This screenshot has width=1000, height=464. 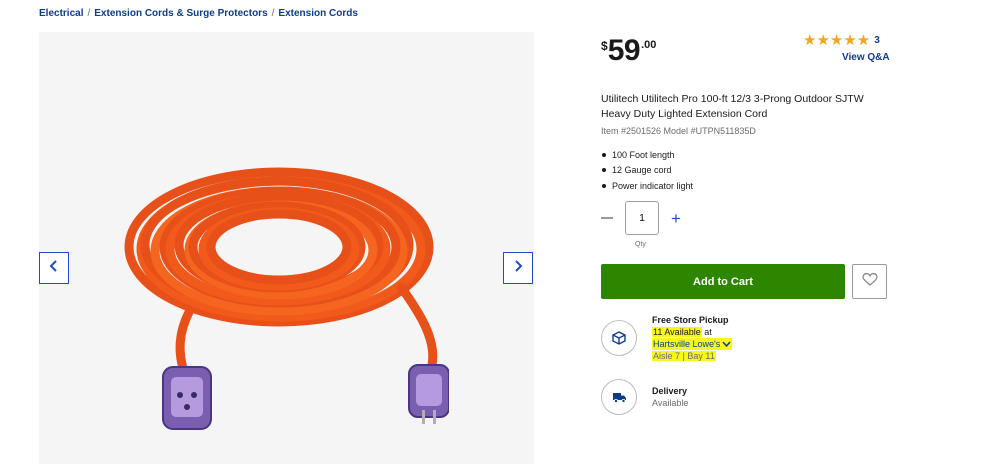 I want to click on chevron-right-icon, so click(x=518, y=268).